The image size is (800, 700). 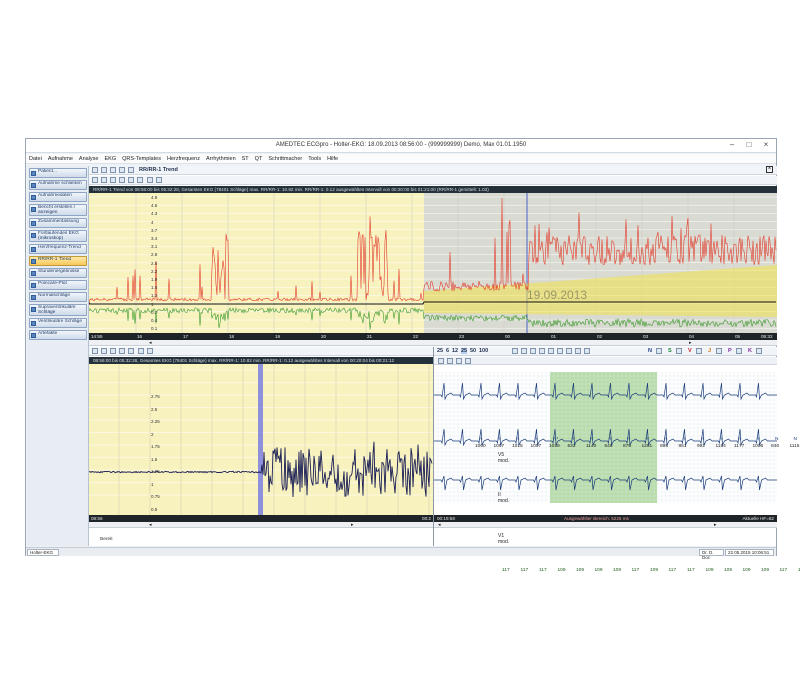 I want to click on export-icon, so click(x=131, y=180).